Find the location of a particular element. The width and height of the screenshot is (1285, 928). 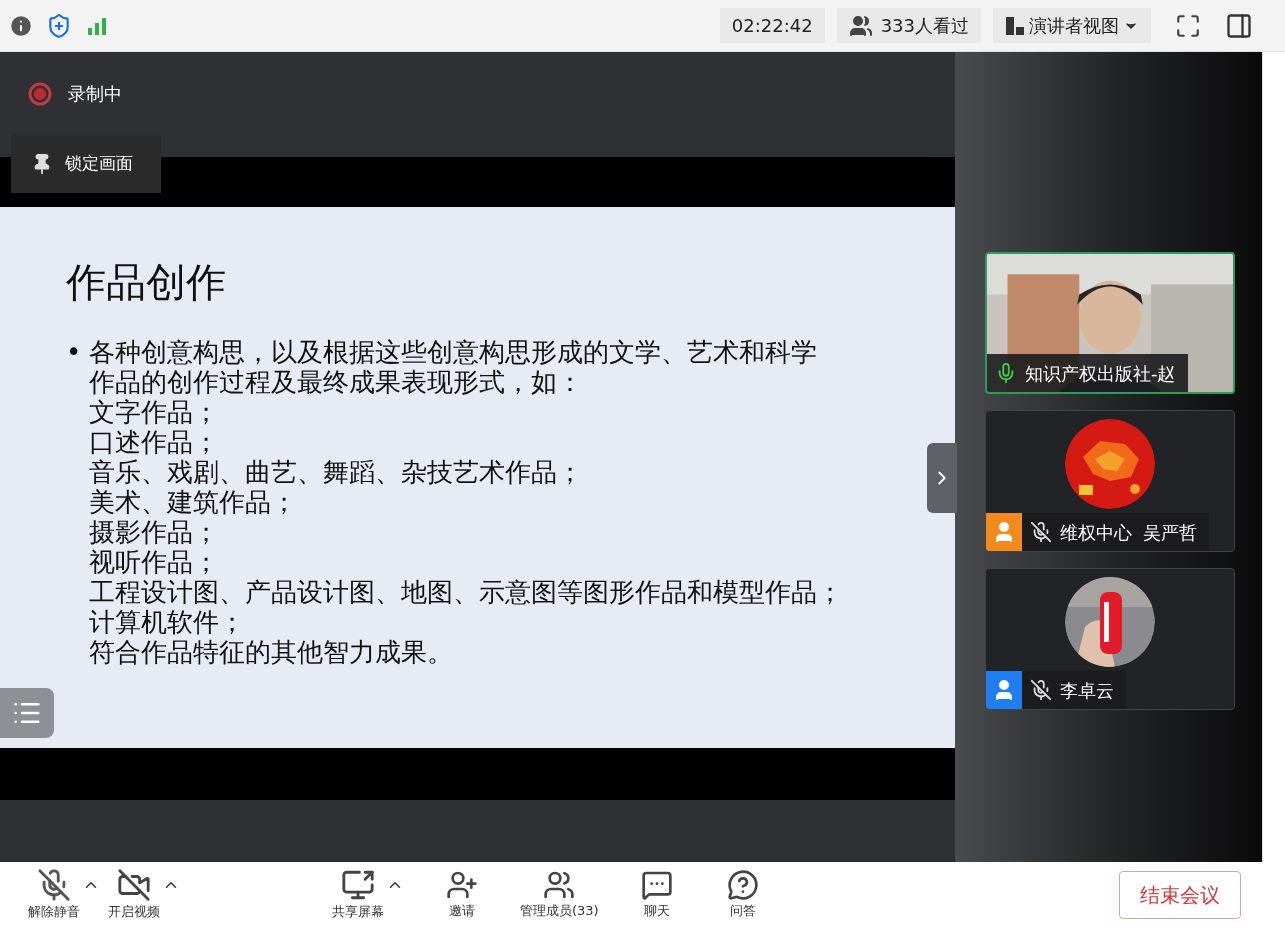

toolbar-button: 共享屏幕 is located at coordinates (358, 895).